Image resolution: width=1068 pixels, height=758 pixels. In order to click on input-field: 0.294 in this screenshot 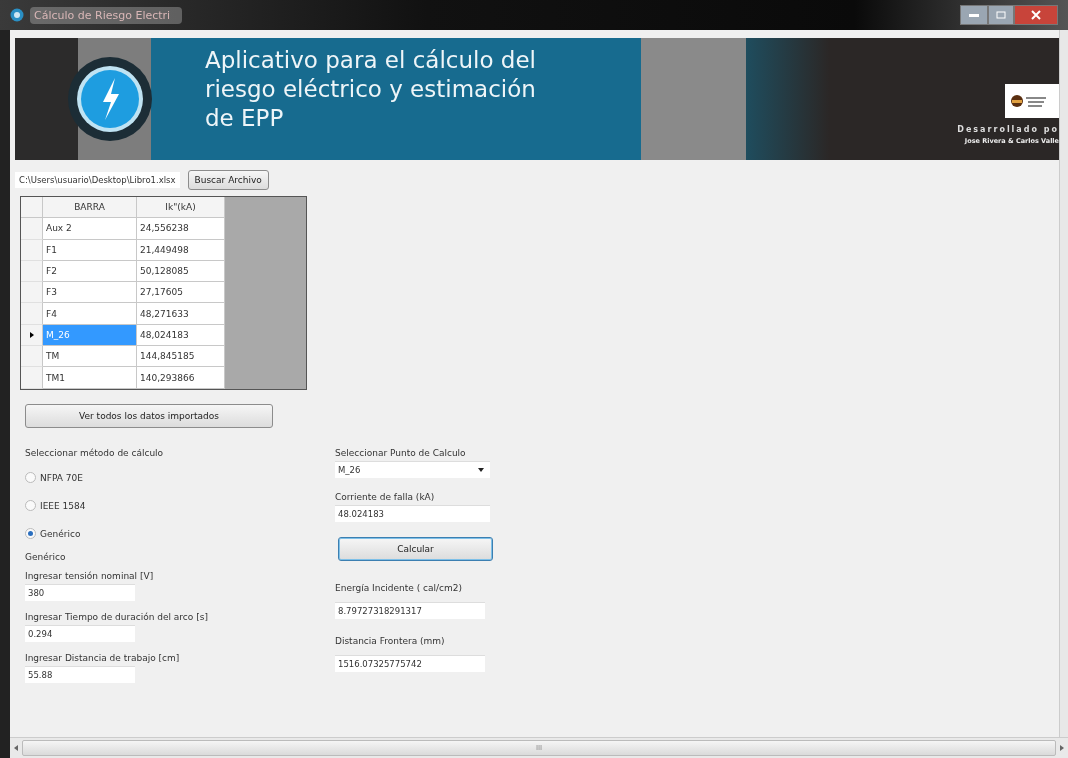, I will do `click(80, 633)`.